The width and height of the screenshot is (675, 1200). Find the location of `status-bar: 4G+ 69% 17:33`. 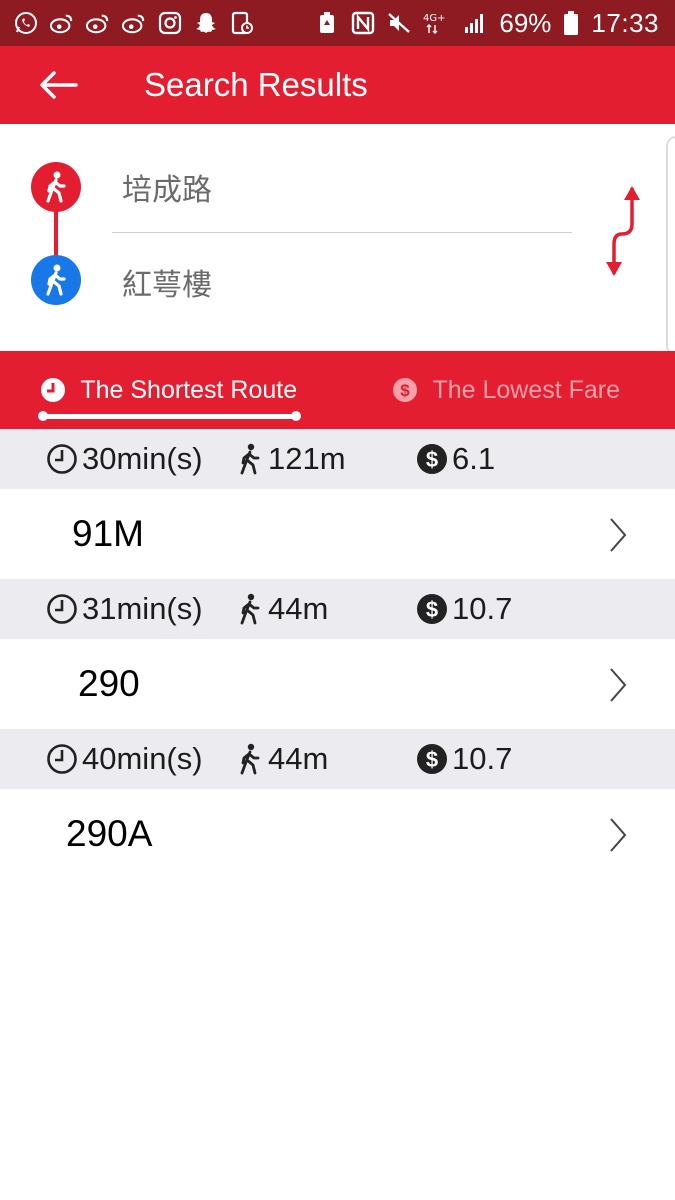

status-bar: 4G+ 69% 17:33 is located at coordinates (337, 23).